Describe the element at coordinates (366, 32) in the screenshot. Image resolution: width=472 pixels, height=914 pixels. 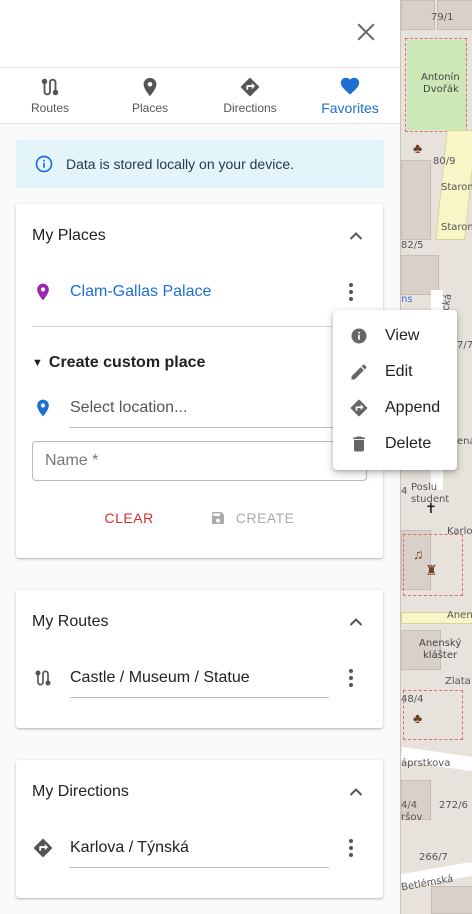
I see `close-icon` at that location.